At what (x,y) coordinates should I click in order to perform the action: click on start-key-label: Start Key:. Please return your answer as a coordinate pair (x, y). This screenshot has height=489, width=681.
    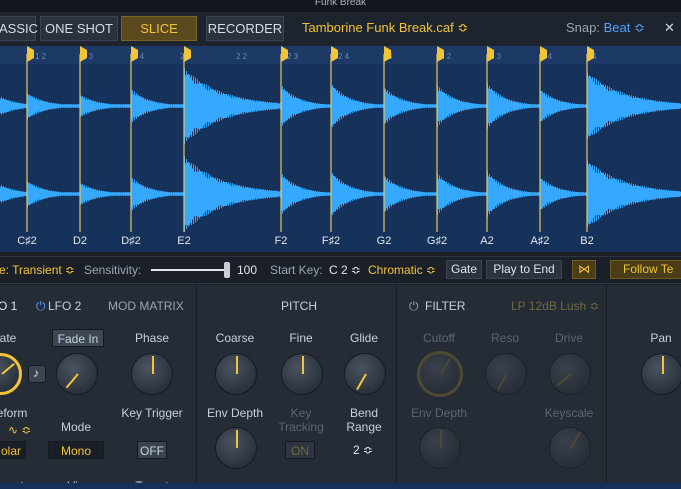
    Looking at the image, I should click on (296, 270).